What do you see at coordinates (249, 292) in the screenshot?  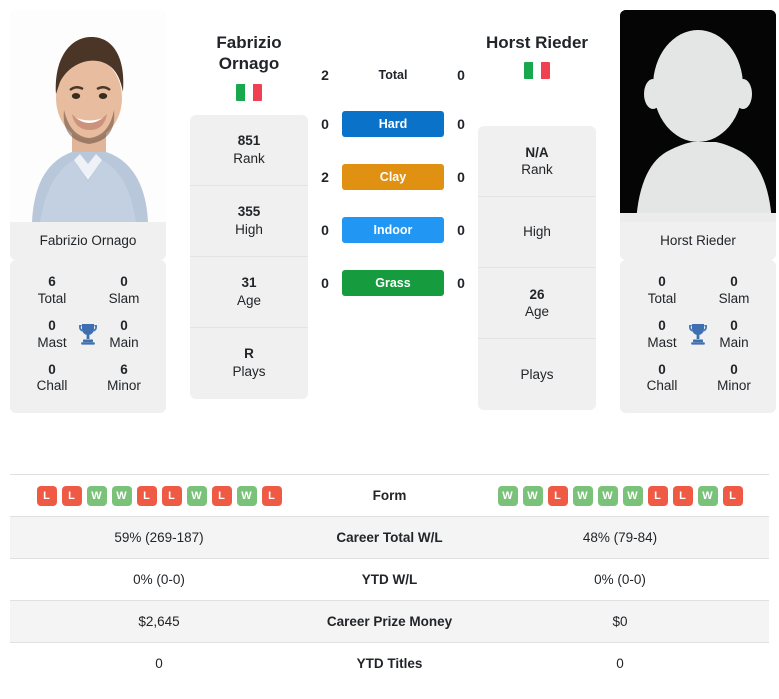 I see `left-info-age: 31 Age` at bounding box center [249, 292].